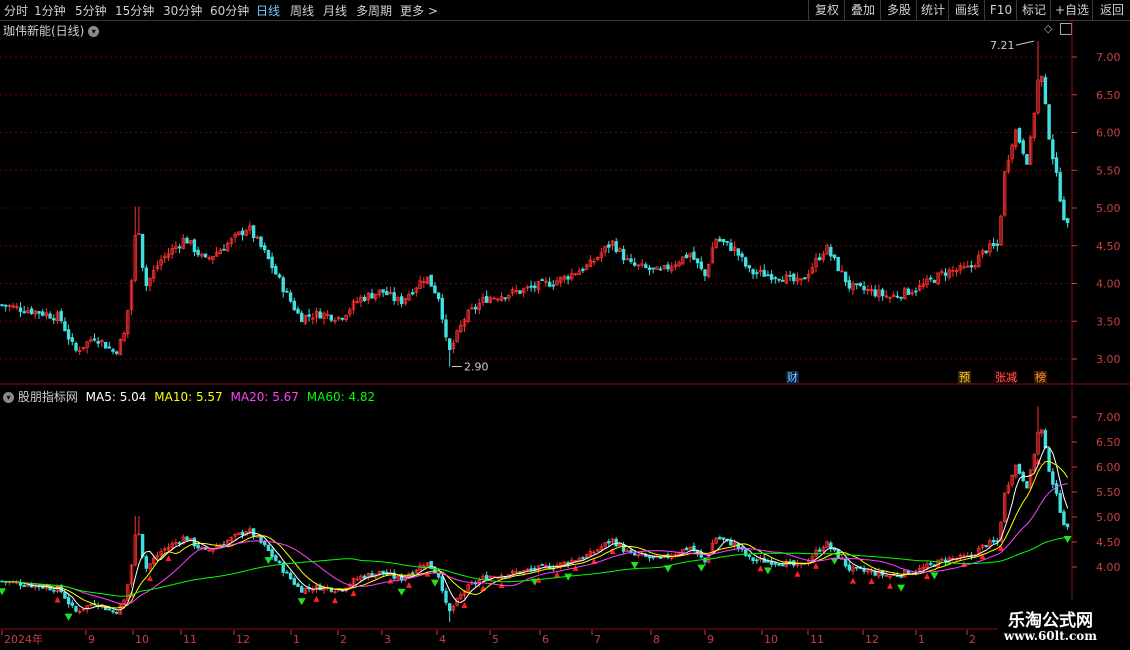  I want to click on period-more: 更多 >, so click(419, 10).